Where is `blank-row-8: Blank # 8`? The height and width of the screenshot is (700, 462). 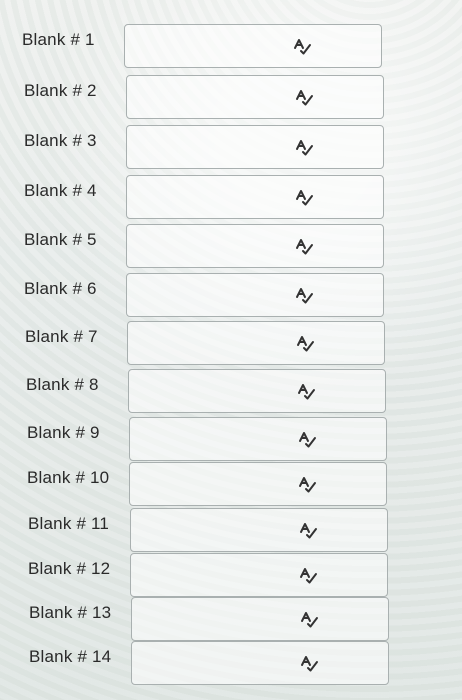
blank-row-8: Blank # 8 is located at coordinates (236, 393).